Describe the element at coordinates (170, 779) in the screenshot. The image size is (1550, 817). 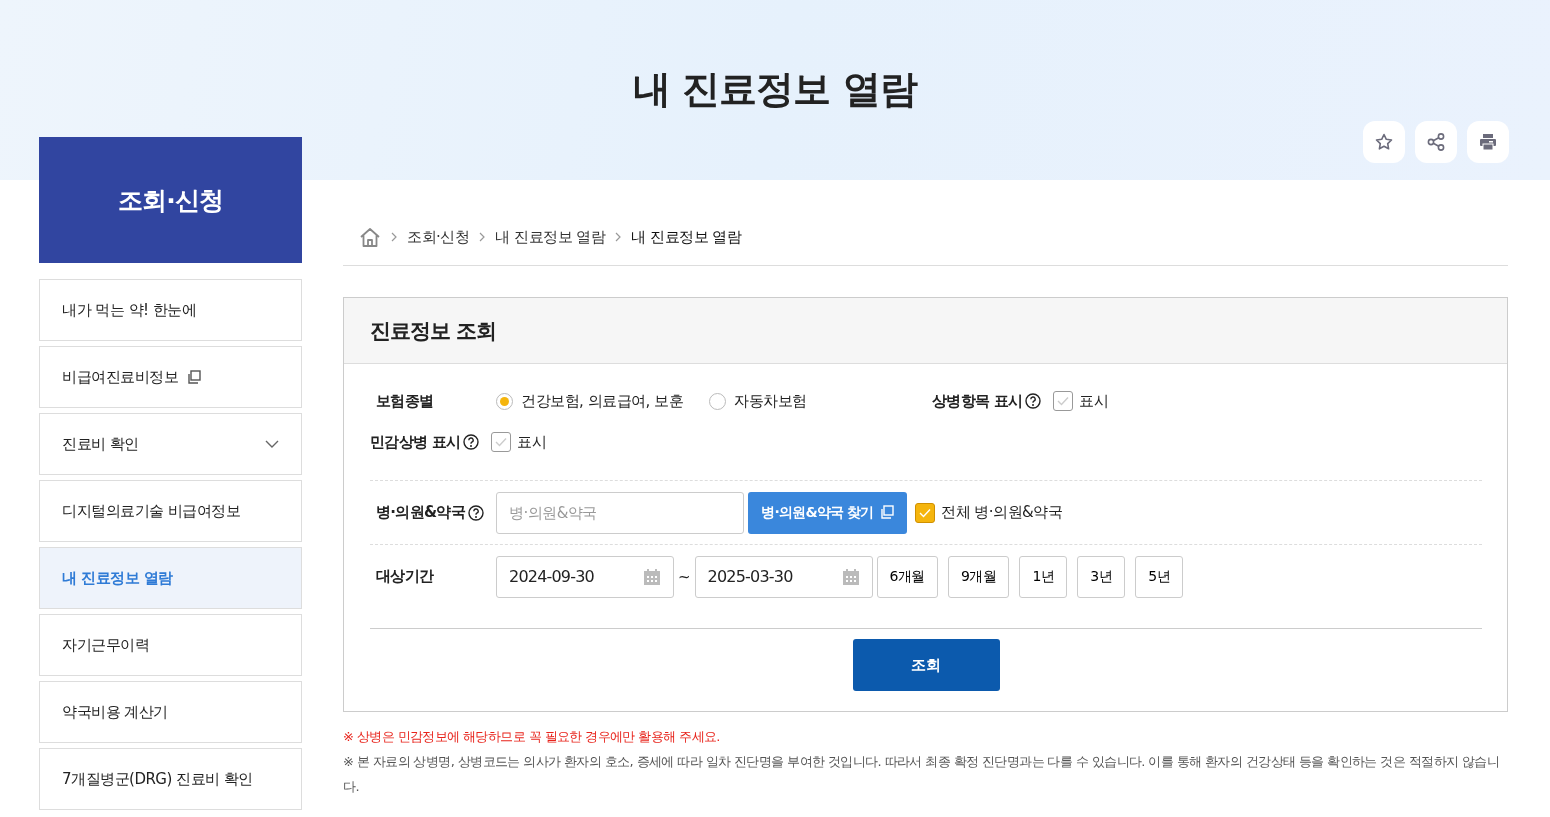
I see `sidebar-item: 7개질병군(DRG) 진료비 확인` at that location.